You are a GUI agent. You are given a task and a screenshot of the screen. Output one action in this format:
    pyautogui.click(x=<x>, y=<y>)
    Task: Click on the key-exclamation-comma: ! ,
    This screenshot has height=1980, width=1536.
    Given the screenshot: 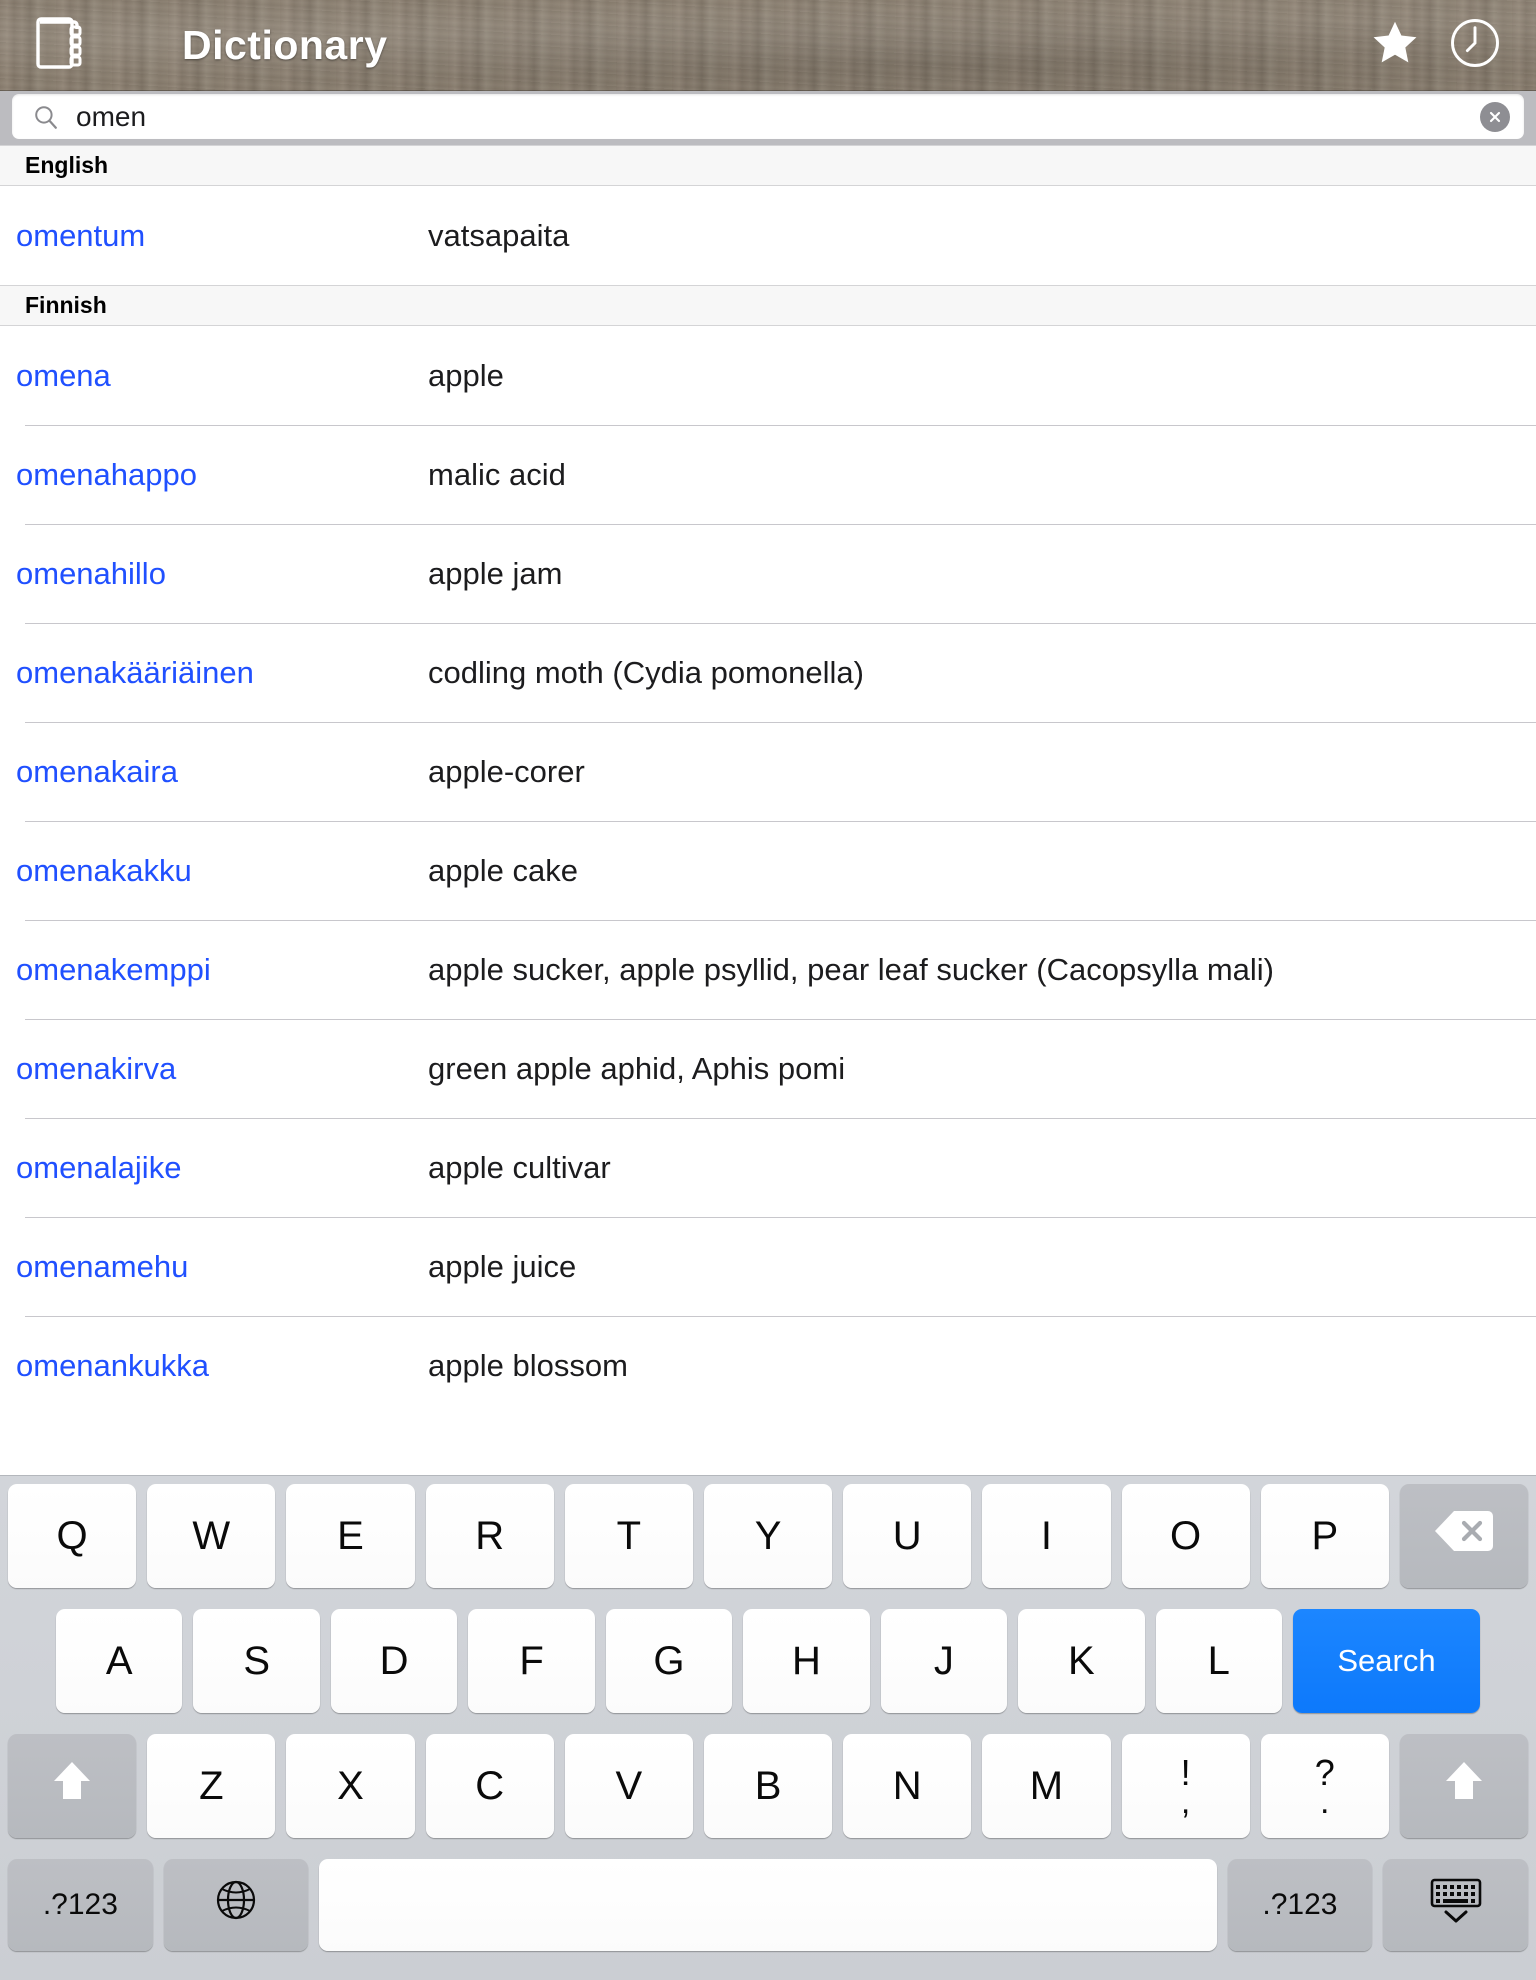 What is the action you would take?
    pyautogui.click(x=1185, y=1786)
    